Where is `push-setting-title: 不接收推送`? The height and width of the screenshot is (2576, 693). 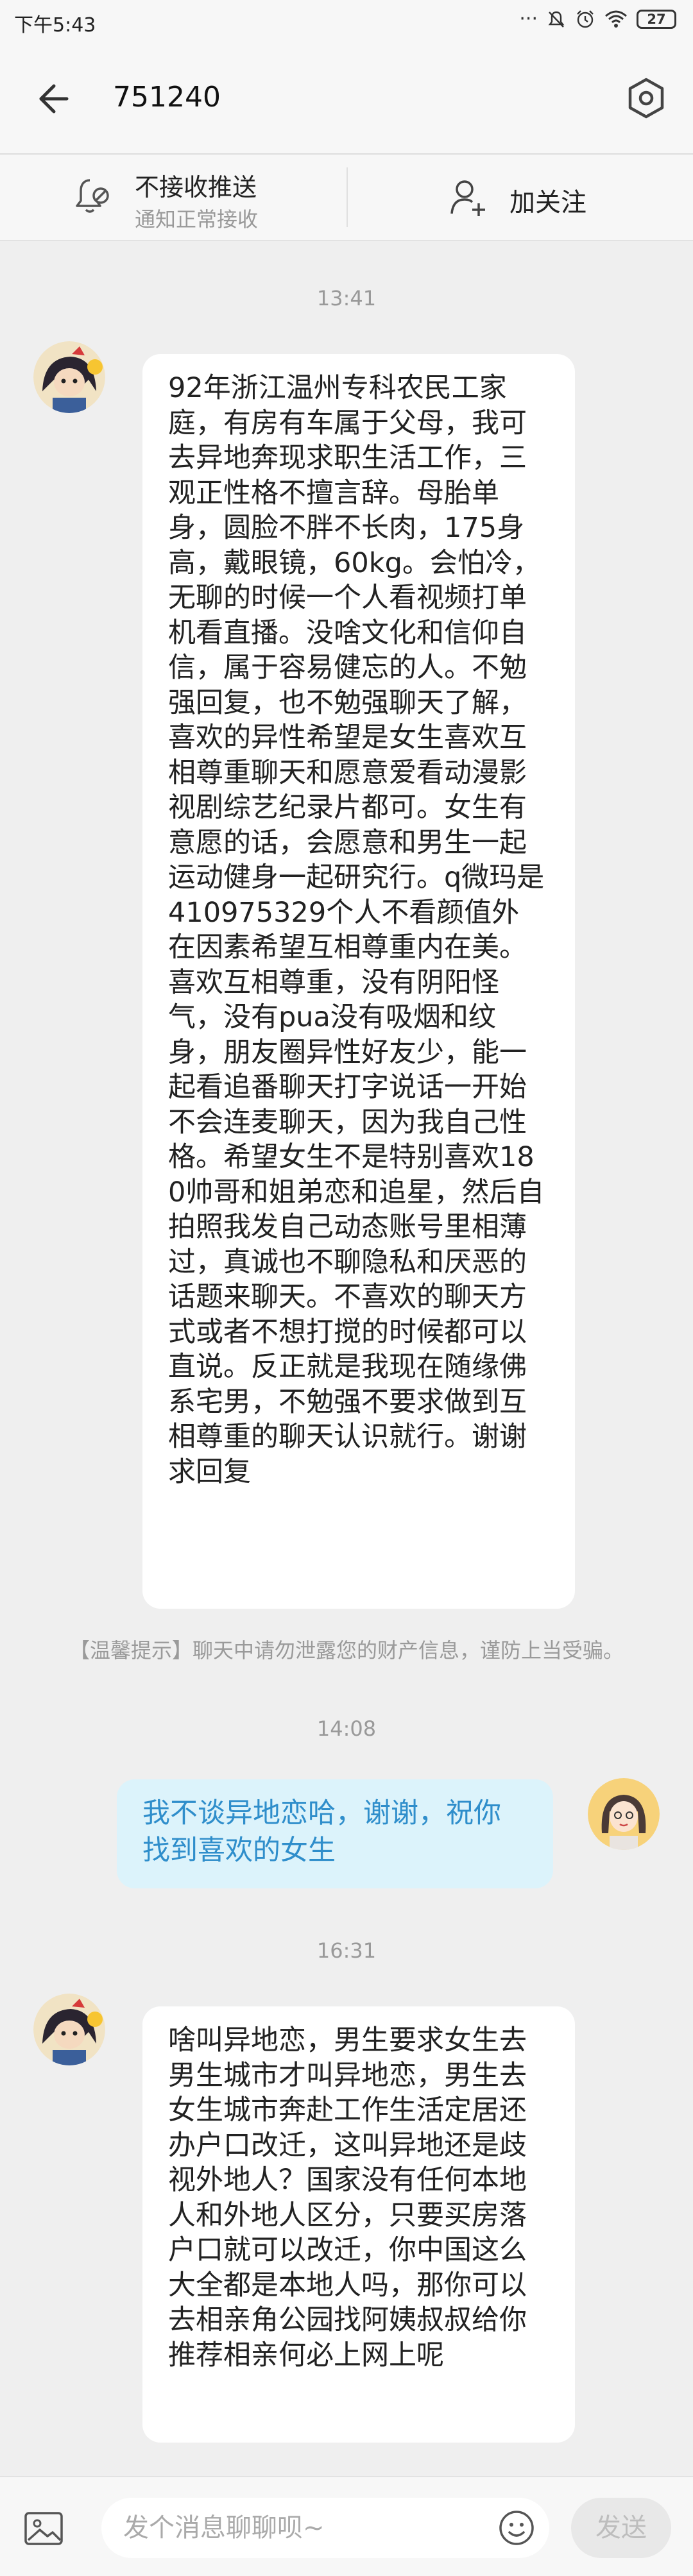
push-setting-title: 不接收推送 is located at coordinates (196, 187).